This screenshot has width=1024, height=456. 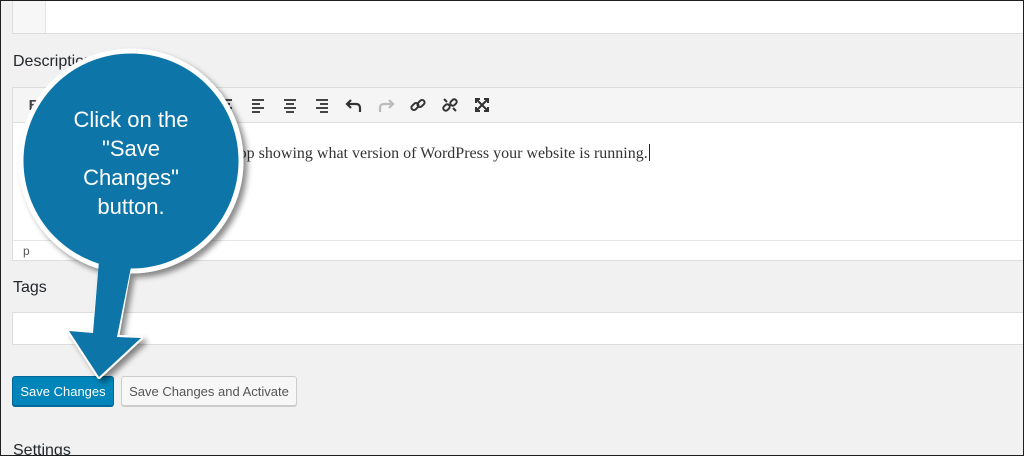 What do you see at coordinates (131, 206) in the screenshot?
I see `callout-line-4: button.` at bounding box center [131, 206].